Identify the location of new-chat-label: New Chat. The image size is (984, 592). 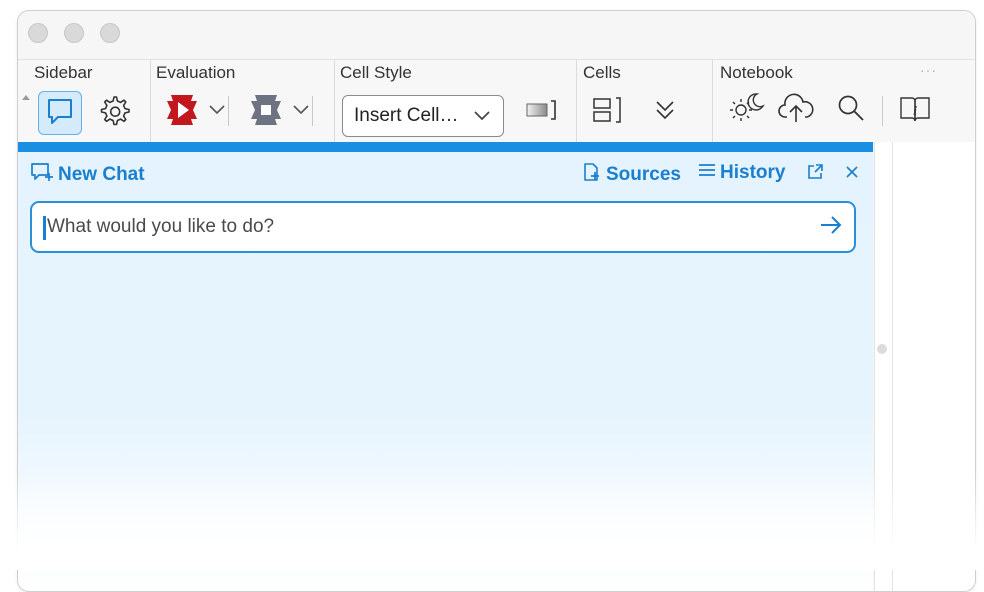
(101, 174).